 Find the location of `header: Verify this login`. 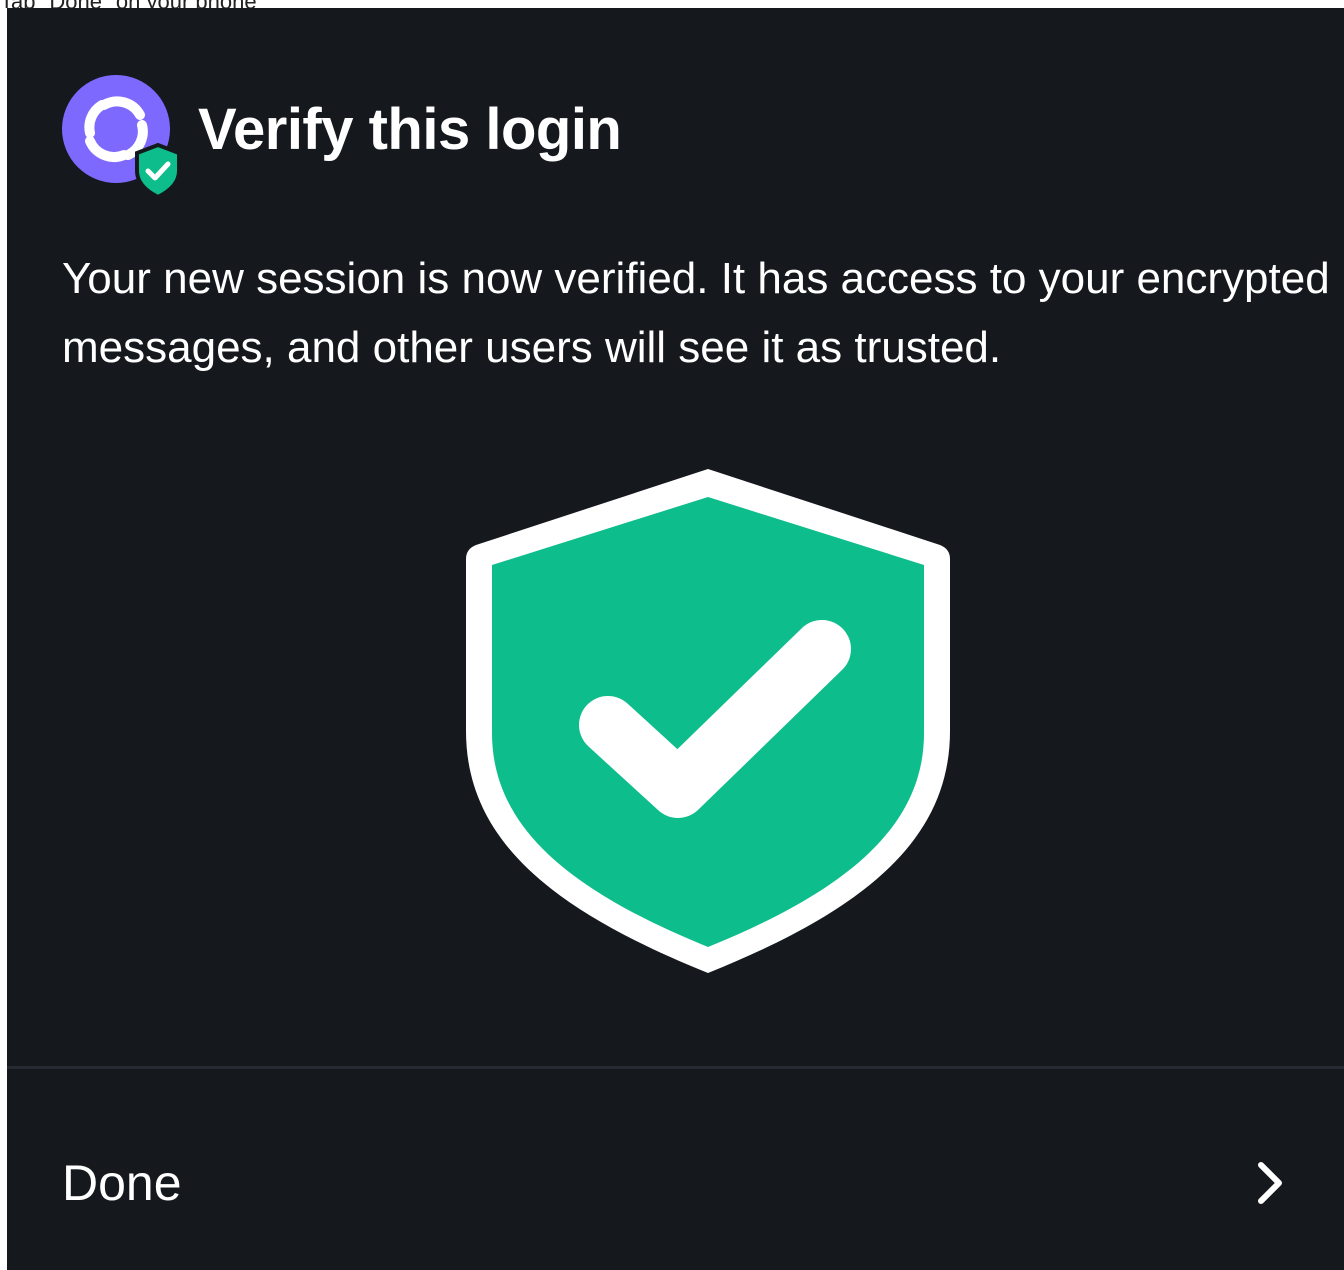

header: Verify this login is located at coordinates (342, 133).